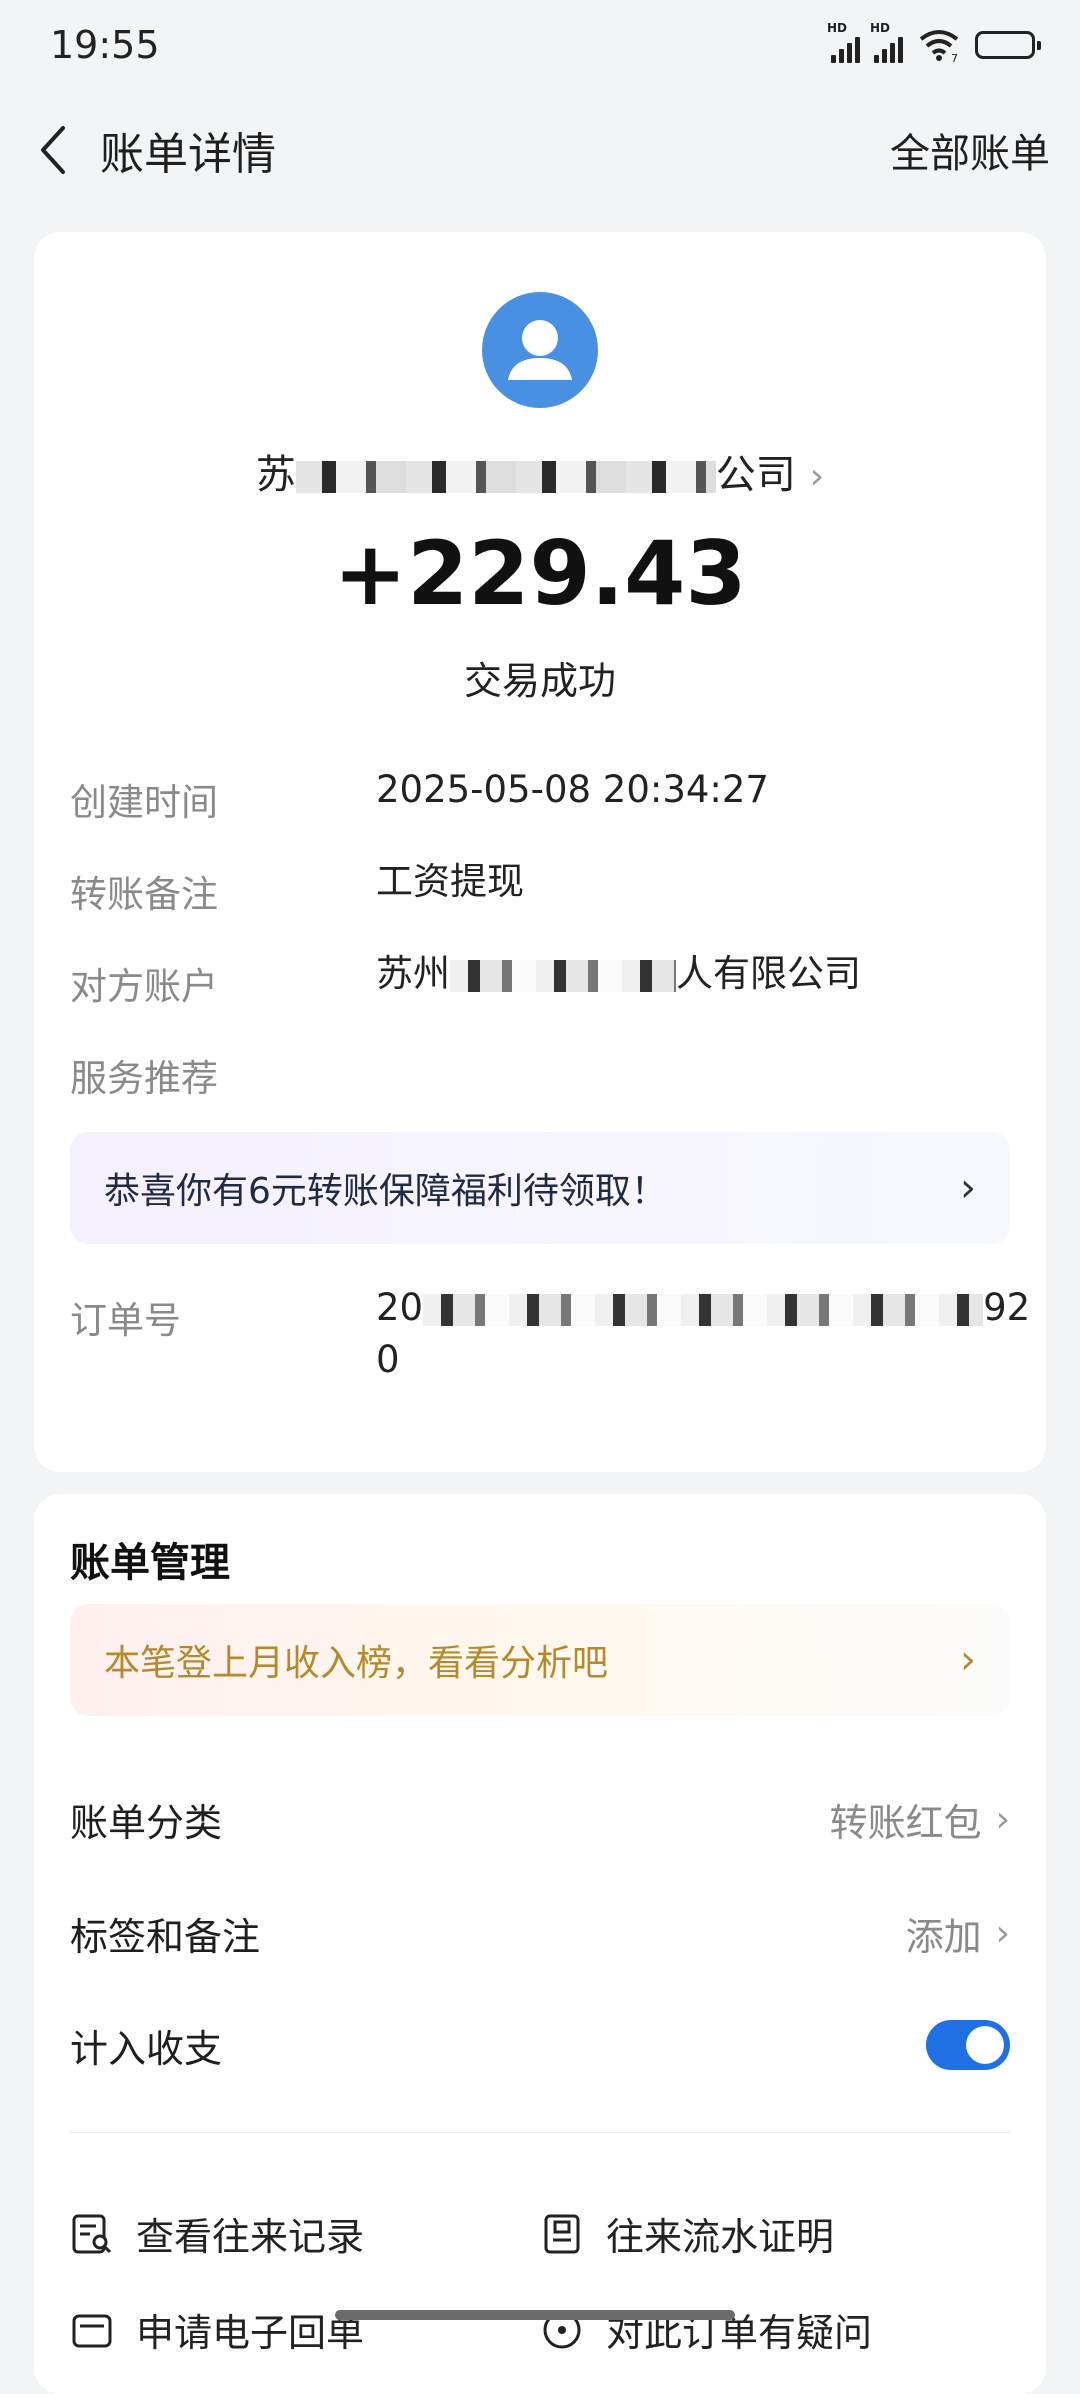 The width and height of the screenshot is (1080, 2394). I want to click on order-line2: 0, so click(388, 1359).